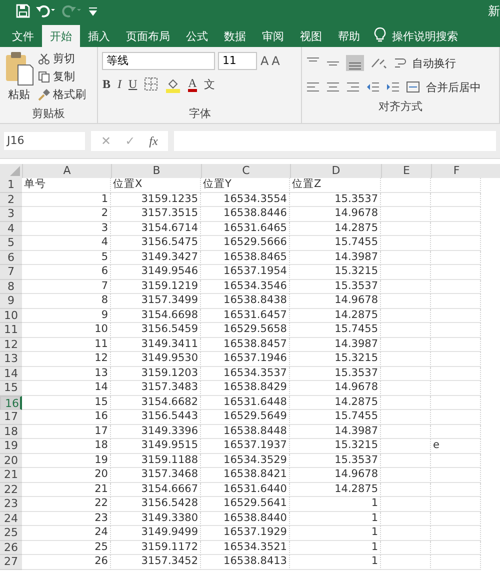 This screenshot has width=500, height=571. Describe the element at coordinates (245, 257) in the screenshot. I see `table-cell: 16538.8465` at that location.